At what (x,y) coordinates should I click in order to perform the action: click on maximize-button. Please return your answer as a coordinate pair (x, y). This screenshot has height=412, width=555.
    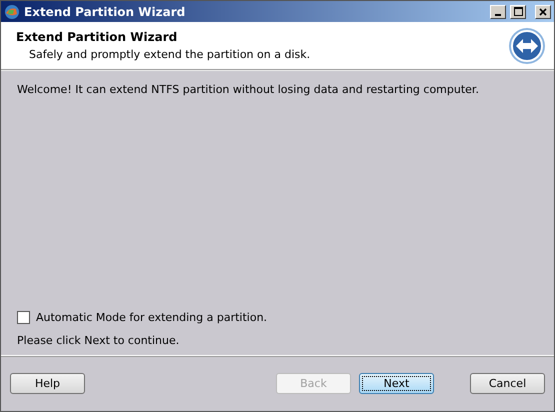
    Looking at the image, I should click on (518, 11).